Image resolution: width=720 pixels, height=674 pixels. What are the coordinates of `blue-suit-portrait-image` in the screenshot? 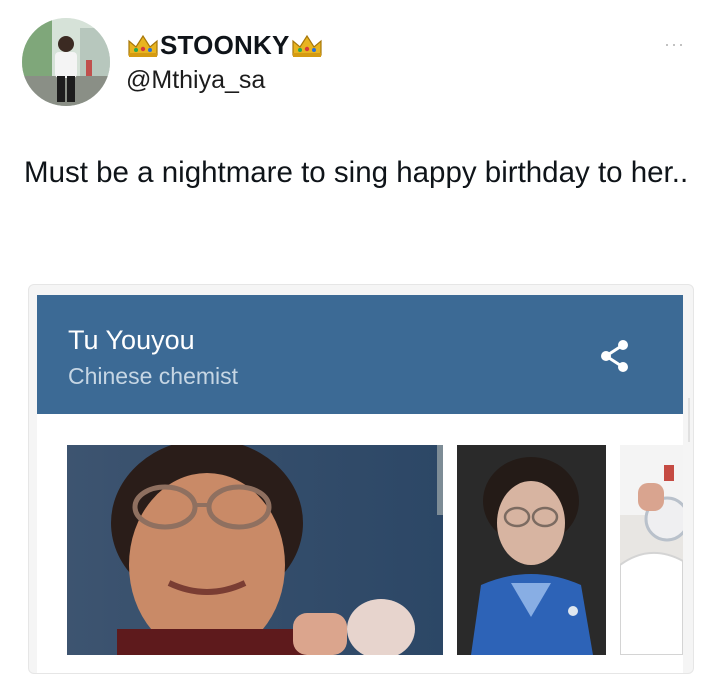 It's located at (531, 550).